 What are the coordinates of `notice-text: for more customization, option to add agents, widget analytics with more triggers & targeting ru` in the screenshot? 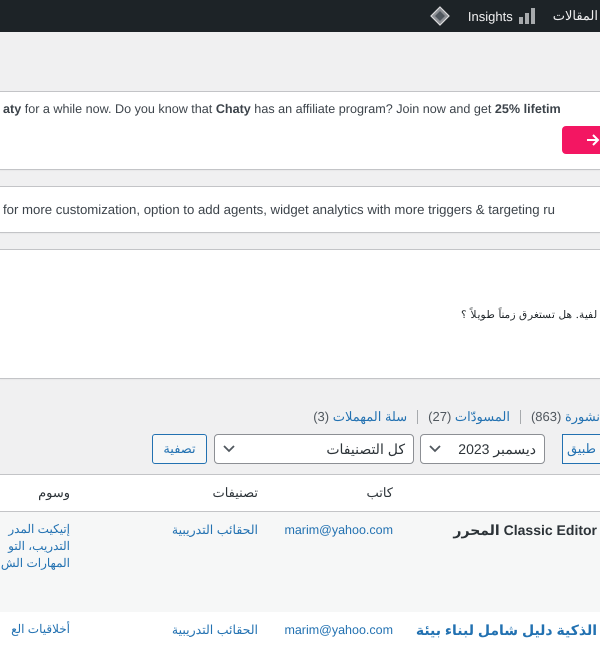 It's located at (279, 209).